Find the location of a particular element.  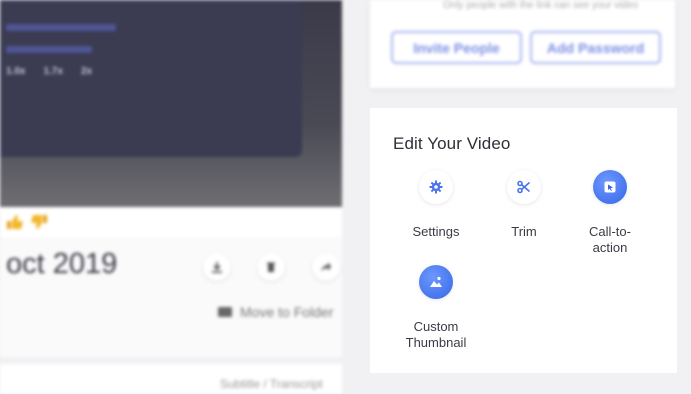

image-icon is located at coordinates (436, 281).